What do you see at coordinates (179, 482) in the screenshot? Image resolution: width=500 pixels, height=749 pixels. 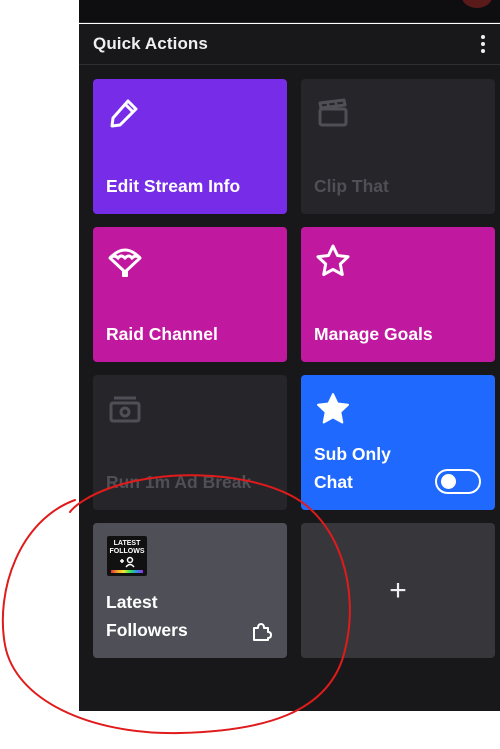 I see `tile-label: Run 1m Ad Break` at bounding box center [179, 482].